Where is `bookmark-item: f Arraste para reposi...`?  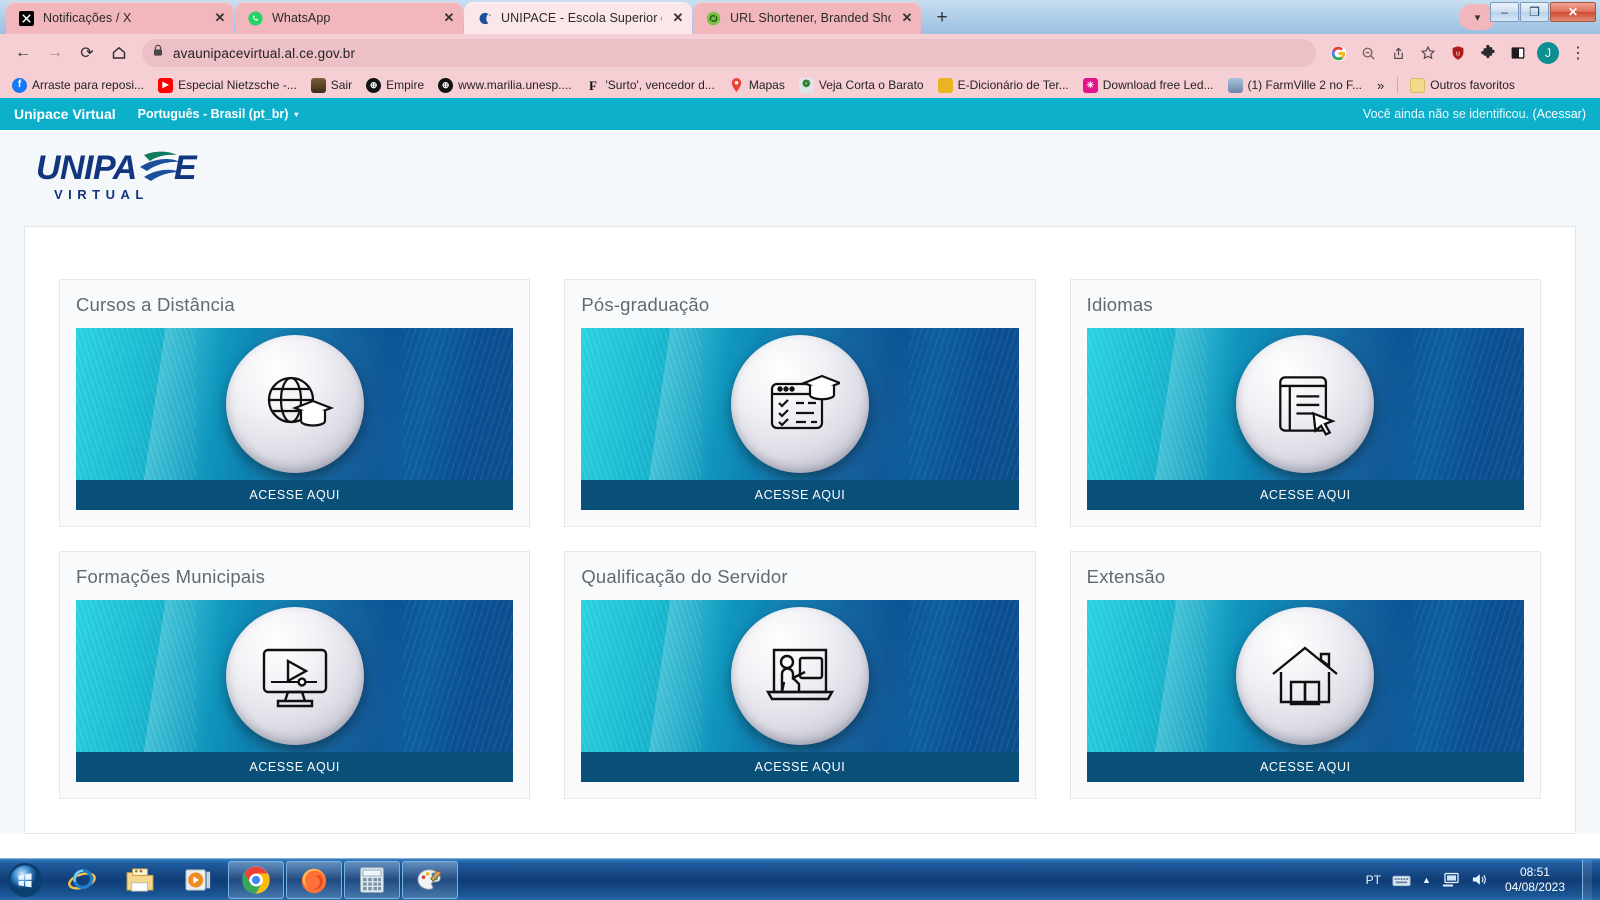 bookmark-item: f Arraste para reposi... is located at coordinates (78, 85).